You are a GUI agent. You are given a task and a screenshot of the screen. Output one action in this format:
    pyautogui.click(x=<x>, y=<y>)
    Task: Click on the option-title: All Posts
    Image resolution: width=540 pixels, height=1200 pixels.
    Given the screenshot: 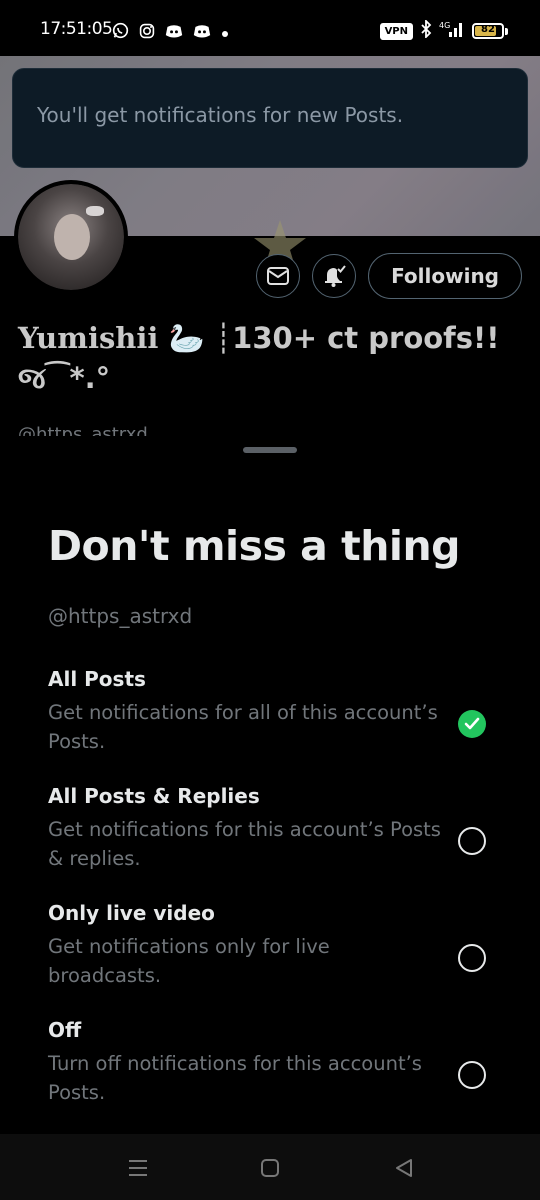 What is the action you would take?
    pyautogui.click(x=97, y=679)
    